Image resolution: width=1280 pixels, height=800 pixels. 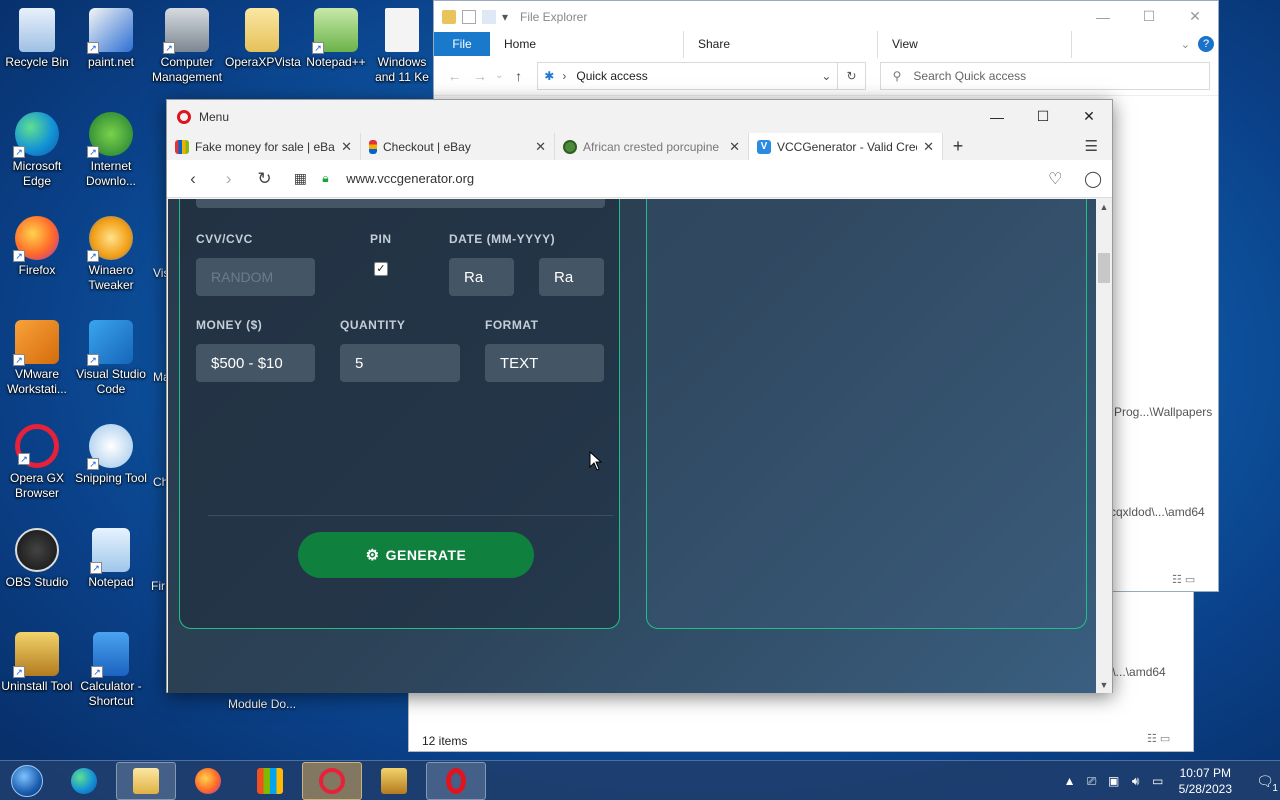 What do you see at coordinates (381, 269) in the screenshot?
I see `pin-checkbox: ✓` at bounding box center [381, 269].